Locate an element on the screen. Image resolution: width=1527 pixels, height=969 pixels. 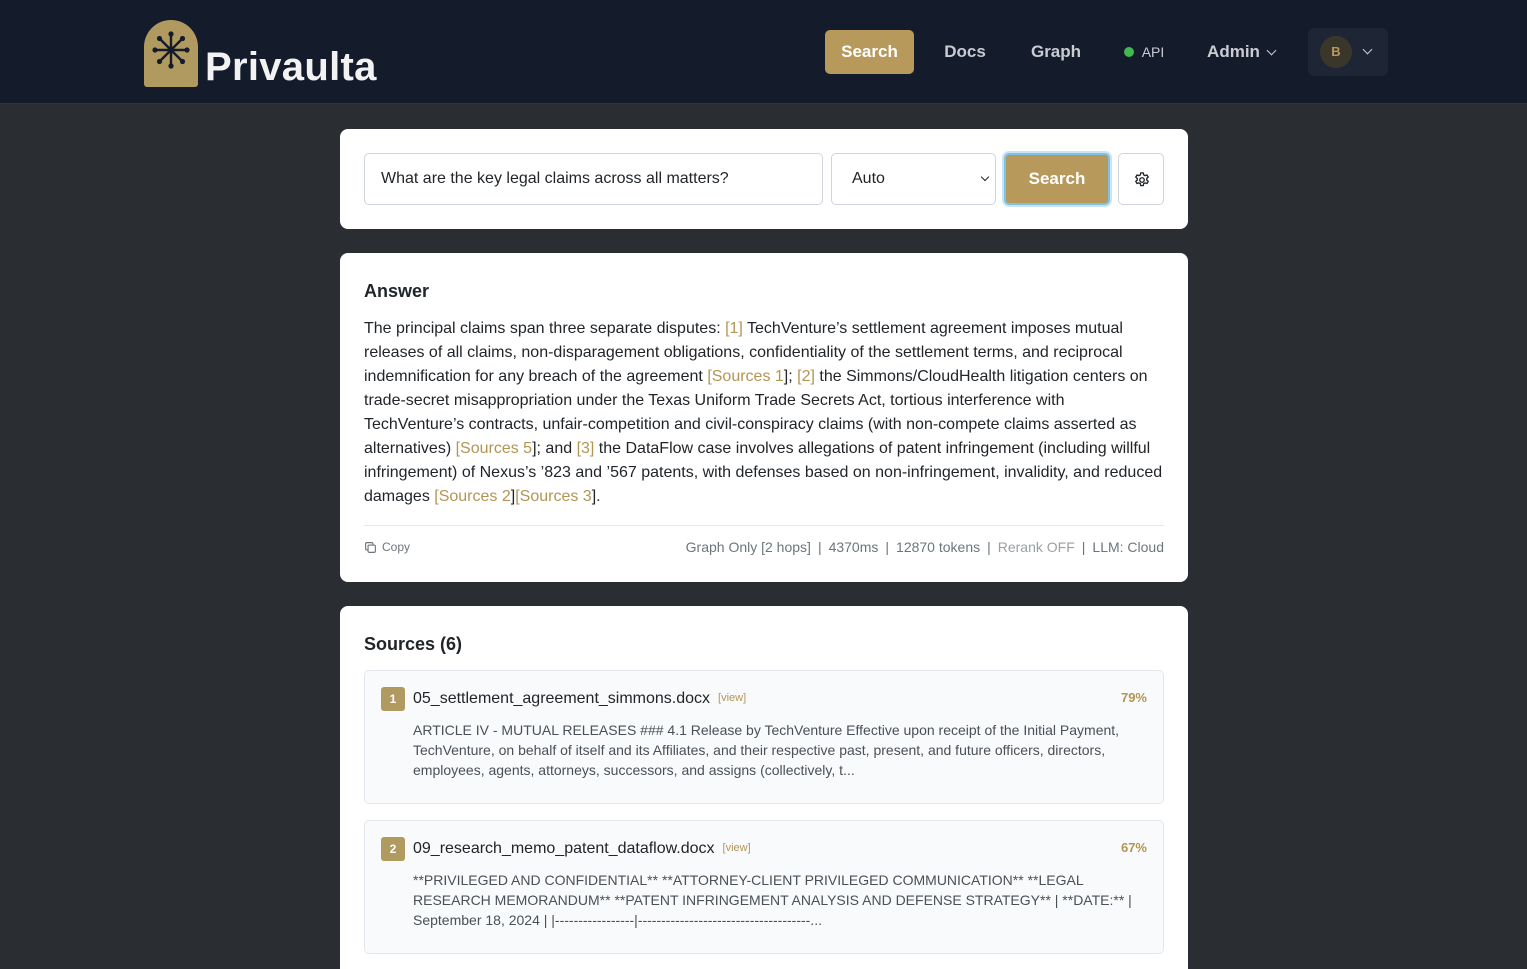
nav-admin-label: Admin is located at coordinates (1233, 51).